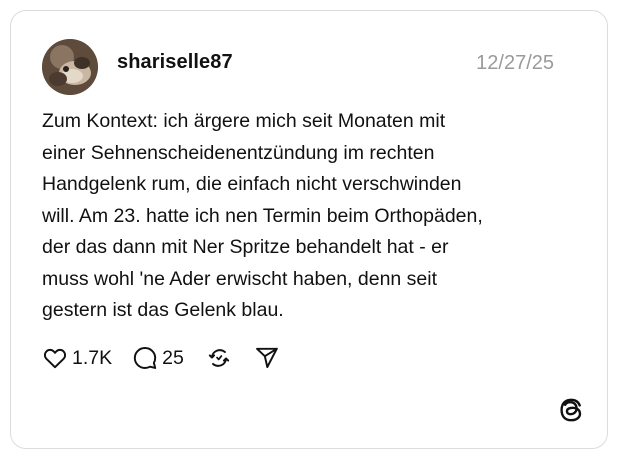  I want to click on share-icon, so click(267, 358).